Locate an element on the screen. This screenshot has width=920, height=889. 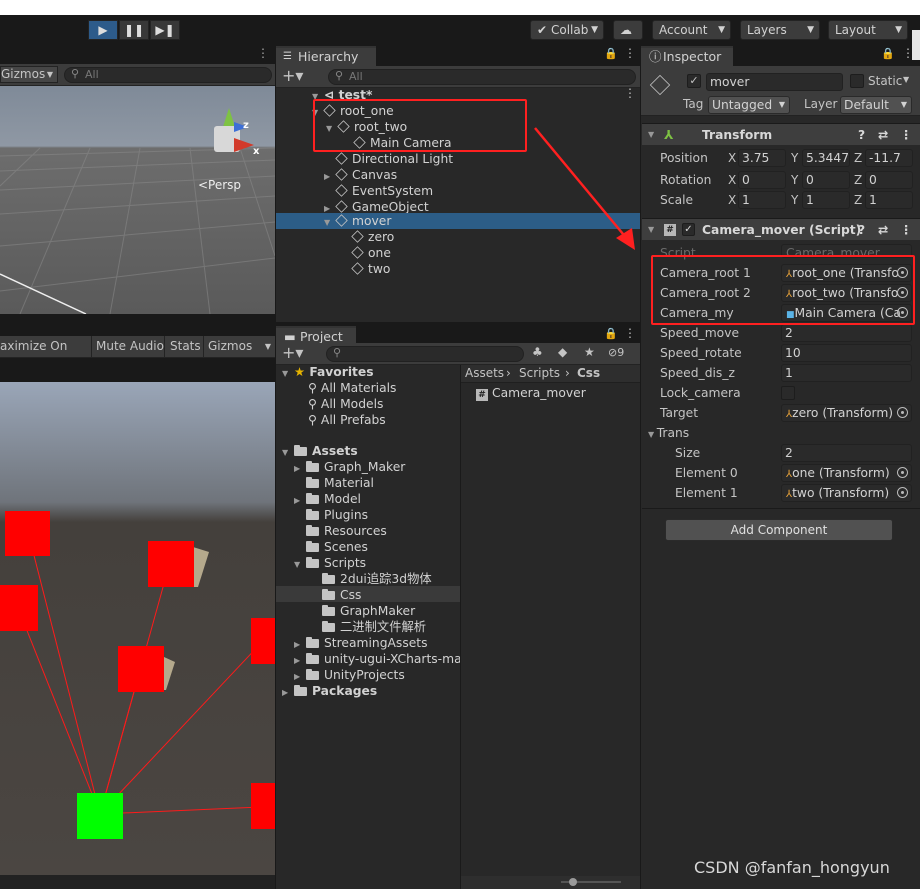
speed-move-field: 2 is located at coordinates (846, 333).